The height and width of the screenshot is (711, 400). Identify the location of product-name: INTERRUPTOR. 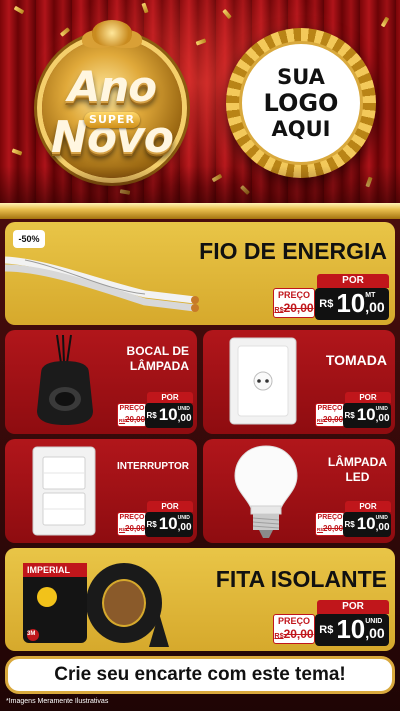
(152, 466).